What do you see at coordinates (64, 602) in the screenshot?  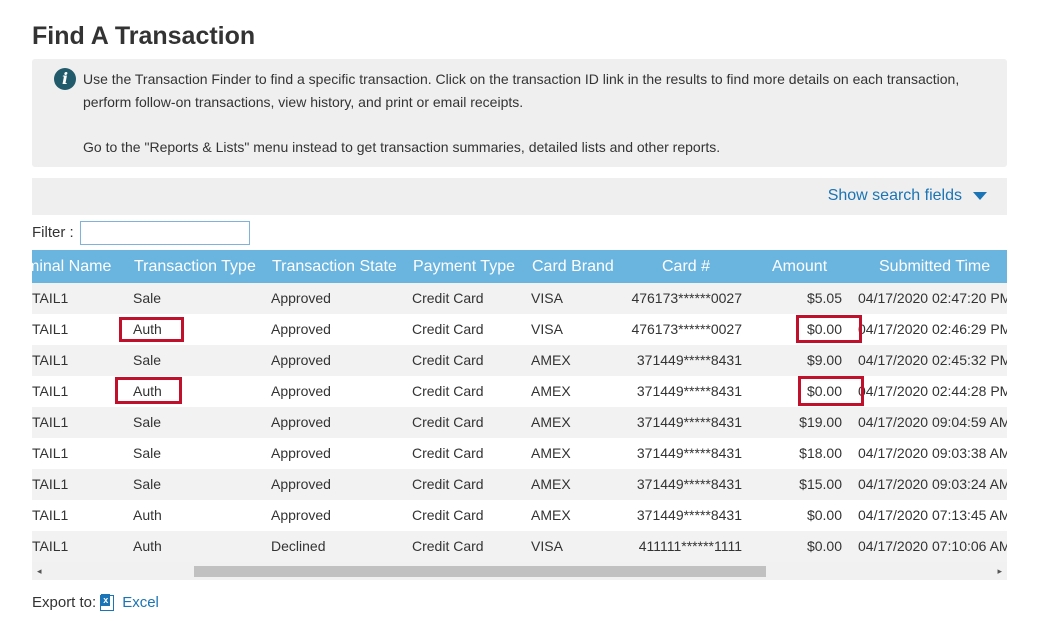 I see `export-label: Export to:` at bounding box center [64, 602].